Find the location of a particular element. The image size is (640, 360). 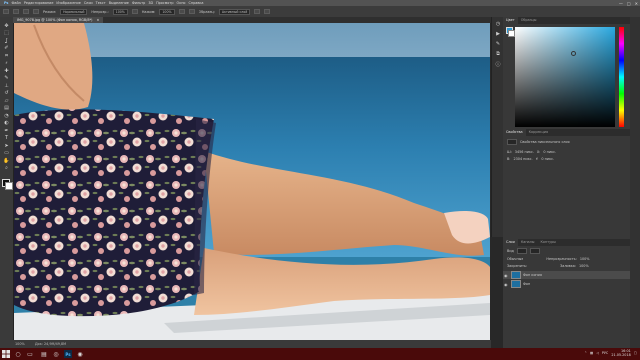

marquee-icon: ⬚ is located at coordinates (6, 33).